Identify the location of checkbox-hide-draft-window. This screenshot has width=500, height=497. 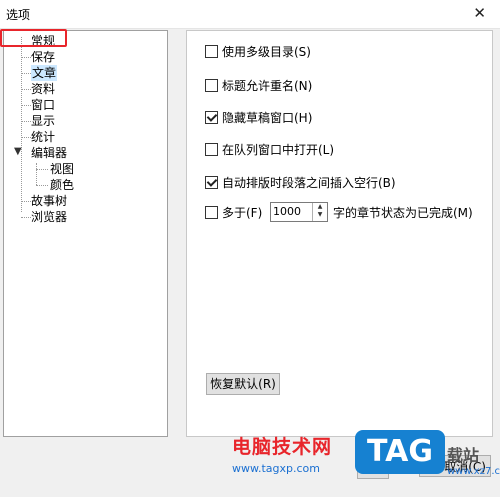
(211, 117).